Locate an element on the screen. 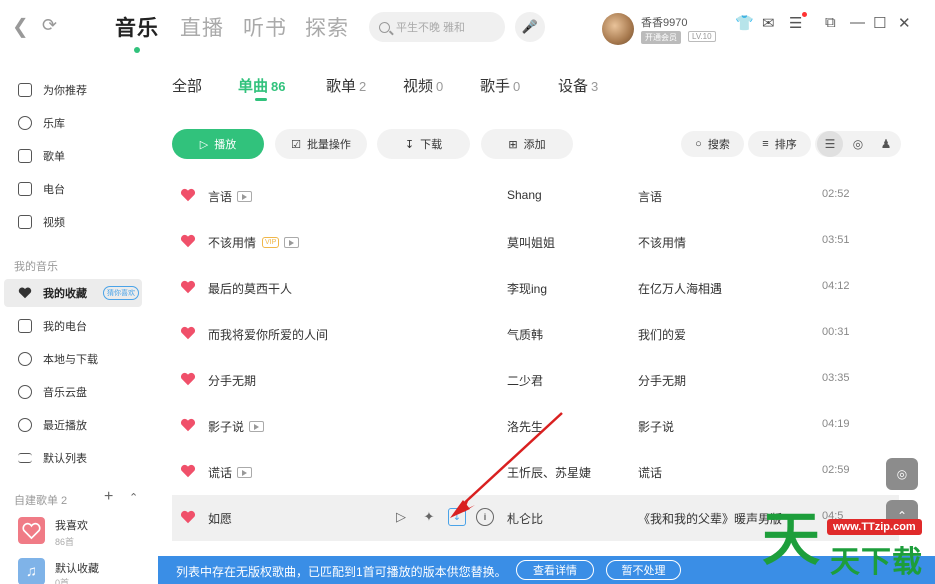 The image size is (935, 584). tab-devices: 设备 3 is located at coordinates (578, 85).